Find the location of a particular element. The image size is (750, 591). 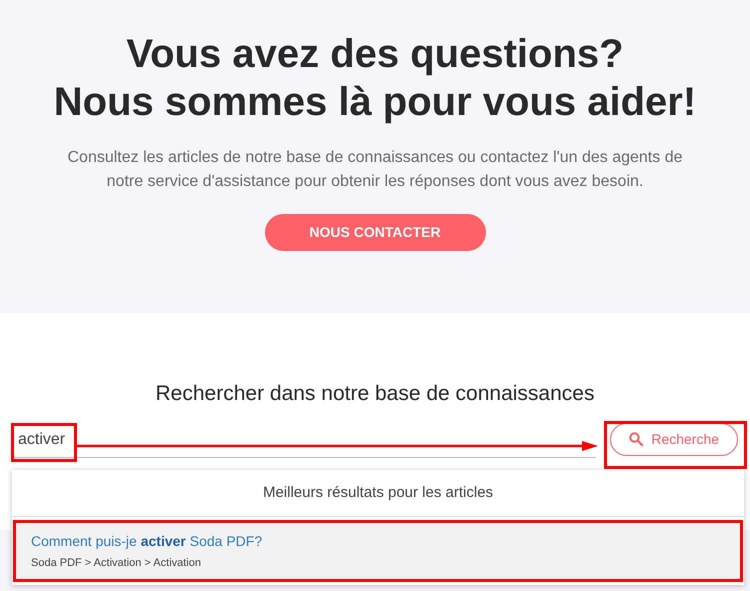

search-field: activer is located at coordinates (44, 440).